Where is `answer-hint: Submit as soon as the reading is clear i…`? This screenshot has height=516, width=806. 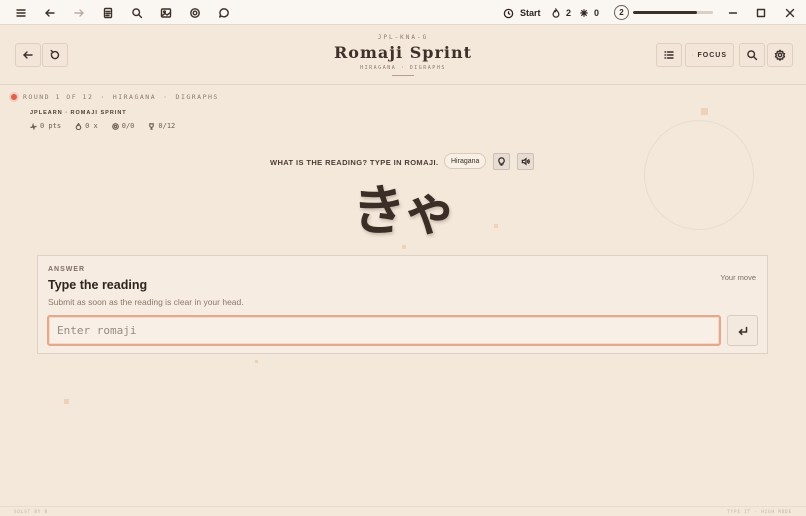
answer-hint: Submit as soon as the reading is clear i… is located at coordinates (146, 302).